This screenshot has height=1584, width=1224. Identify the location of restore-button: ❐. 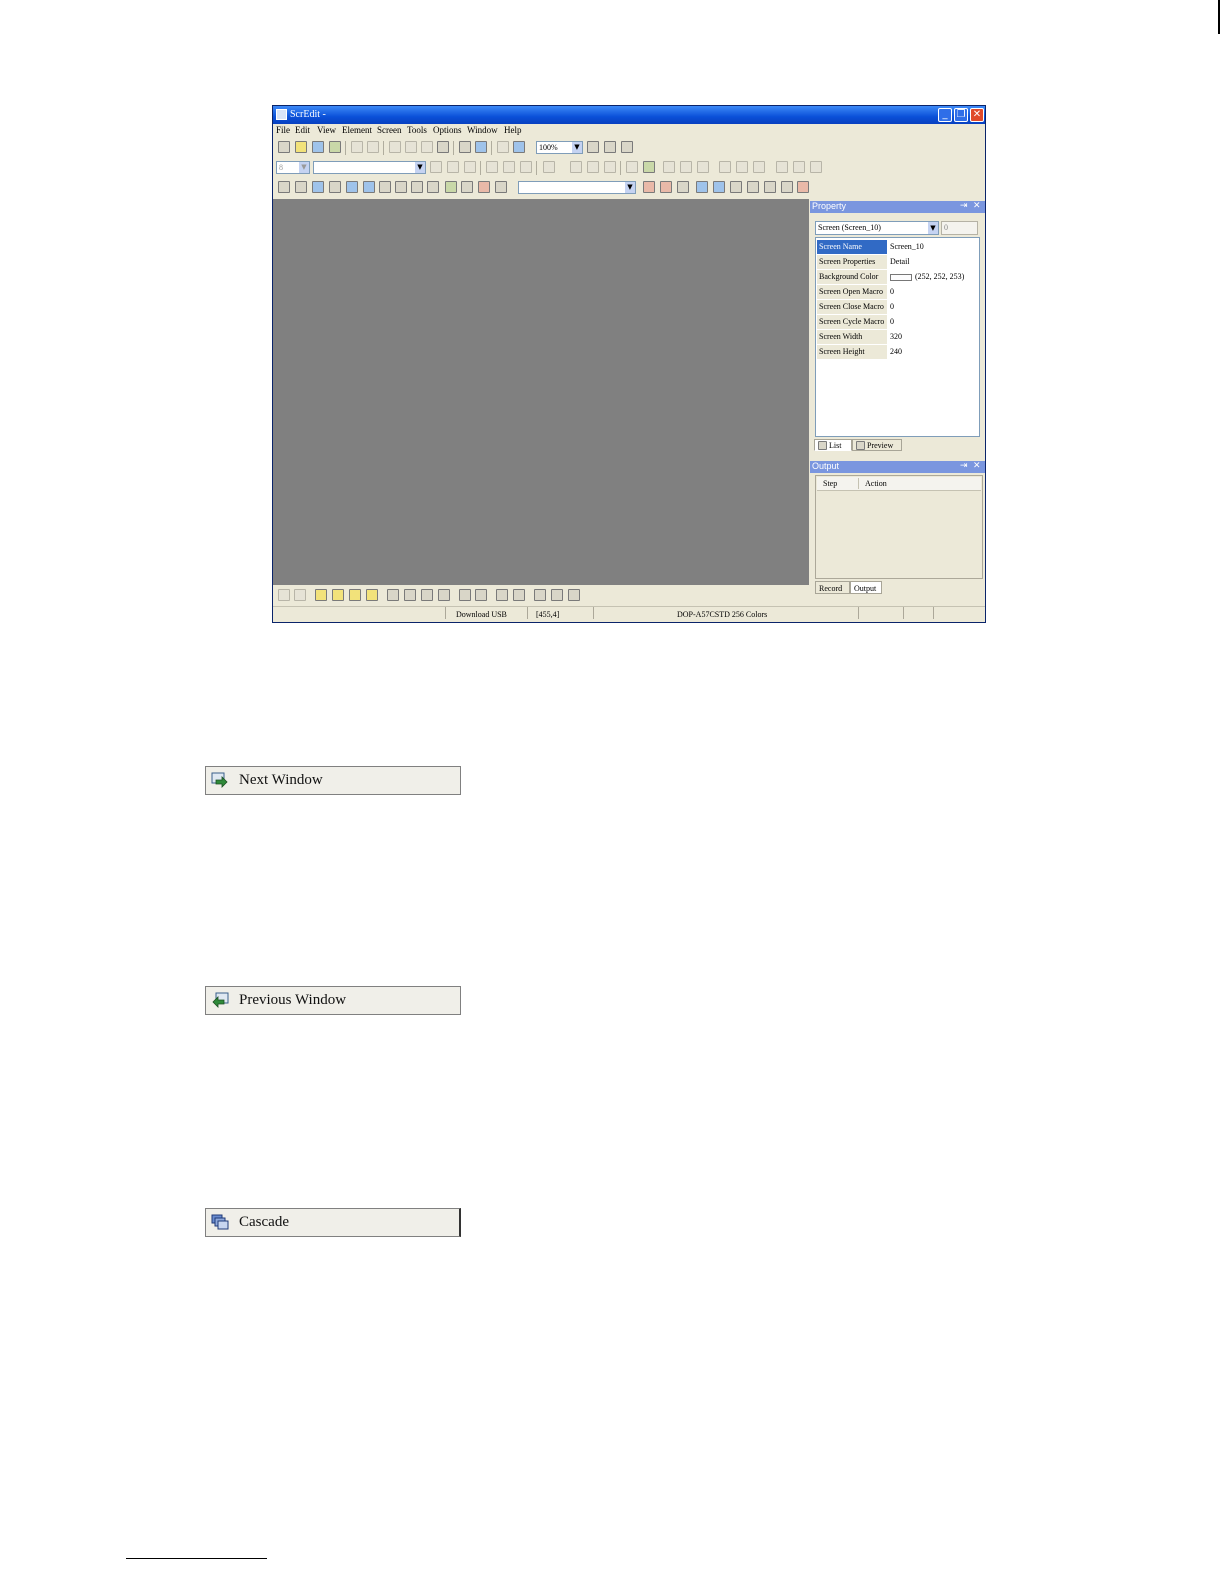
(961, 115).